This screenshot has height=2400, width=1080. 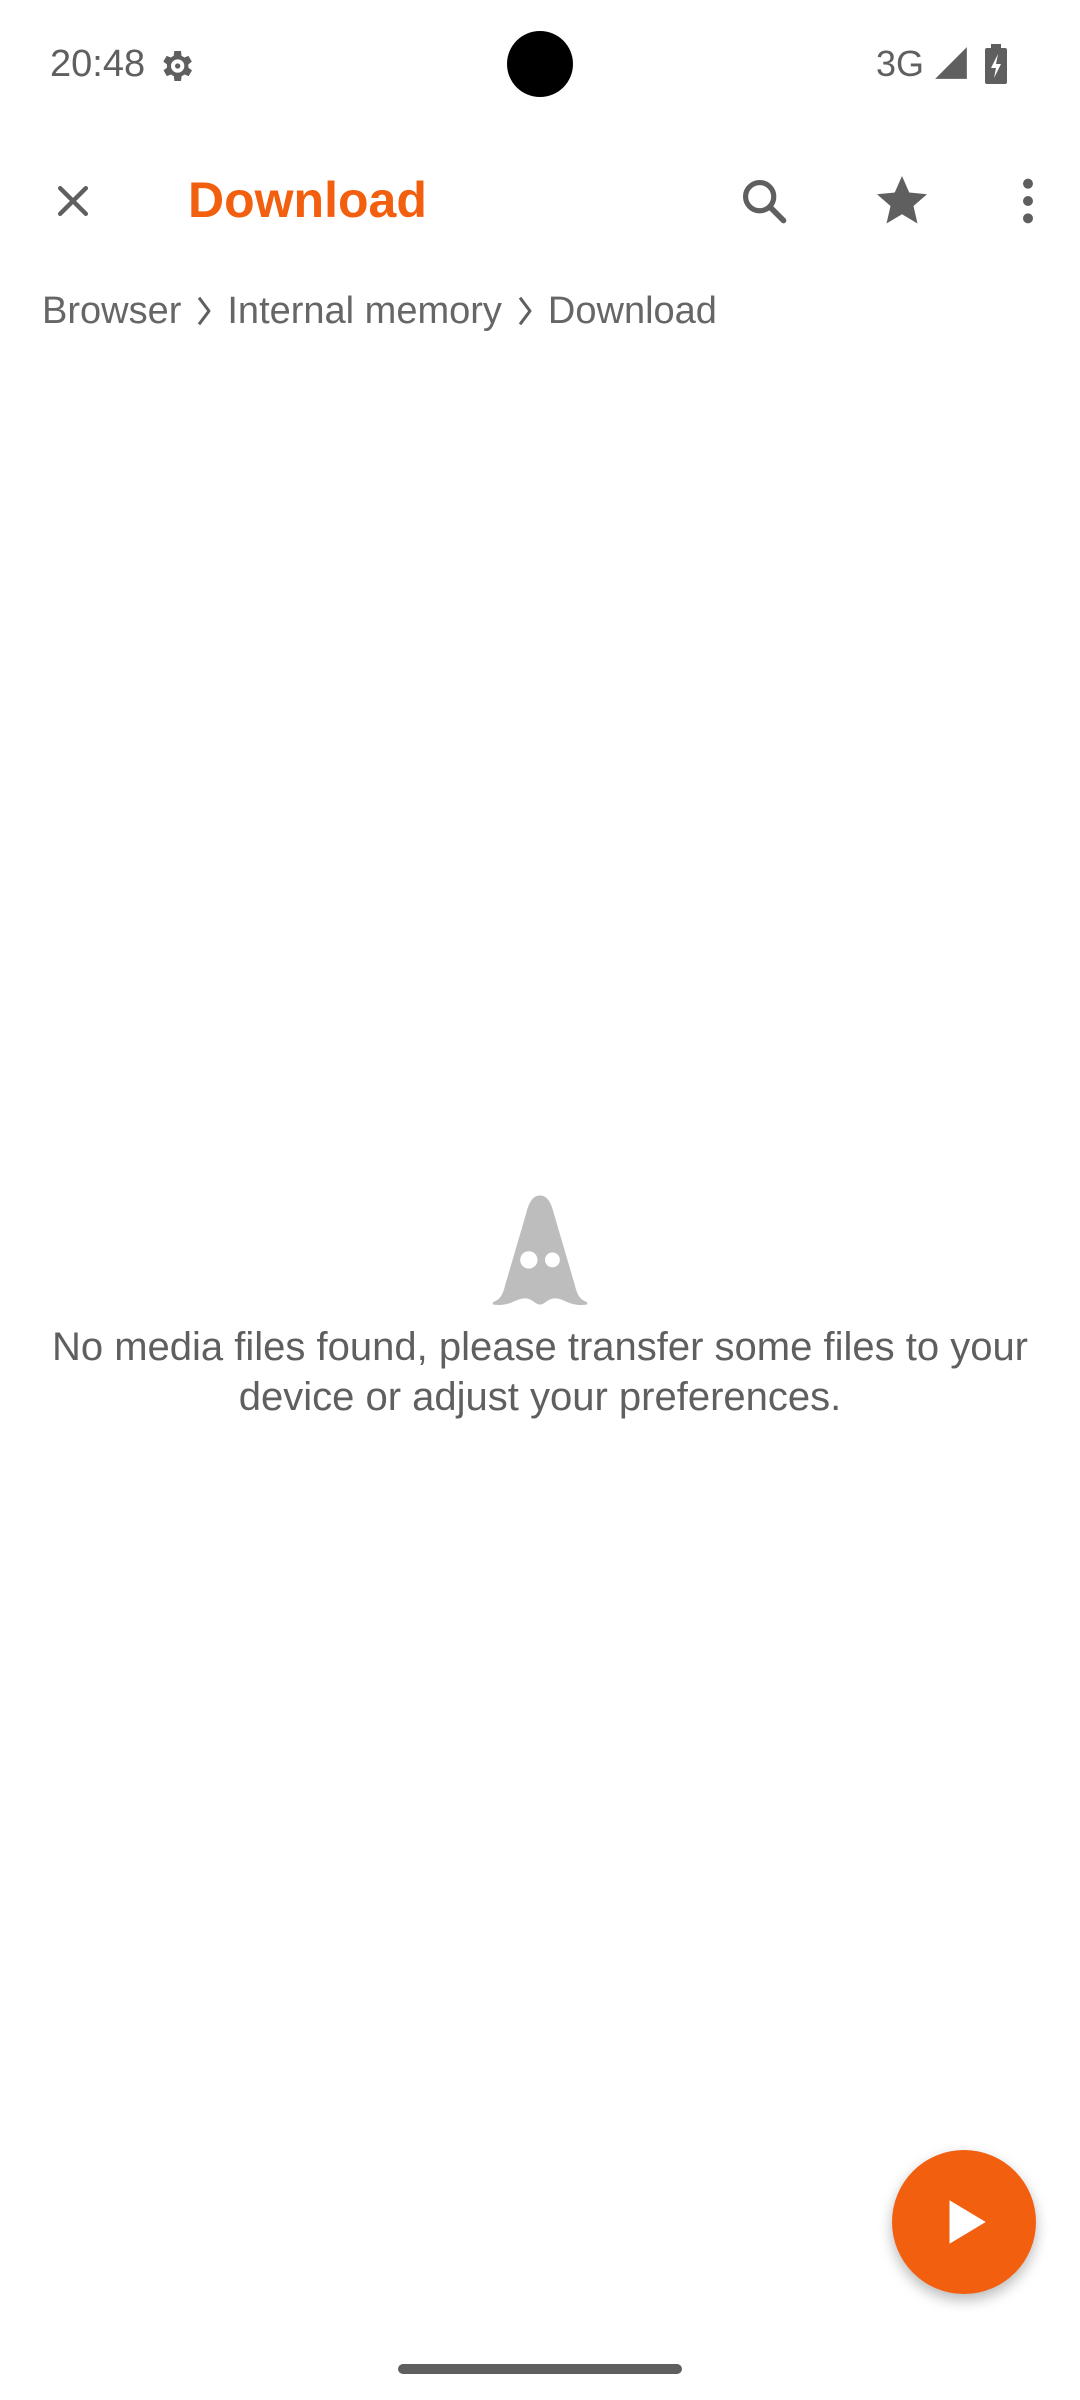 I want to click on toolbar: Download, so click(x=540, y=201).